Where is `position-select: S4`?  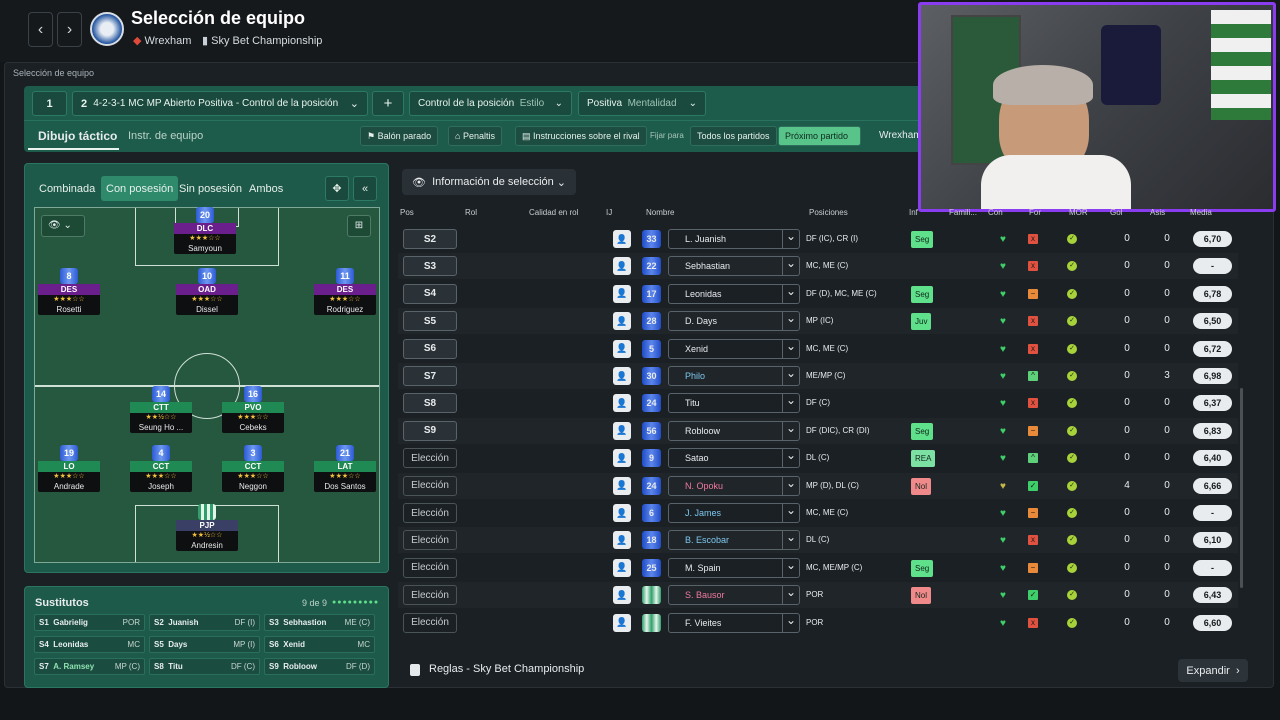 position-select: S4 is located at coordinates (430, 293).